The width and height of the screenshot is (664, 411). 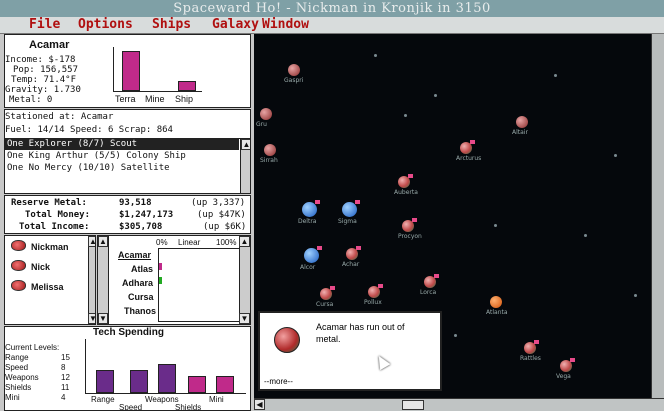 I want to click on menu-options: Options, so click(x=105, y=25).